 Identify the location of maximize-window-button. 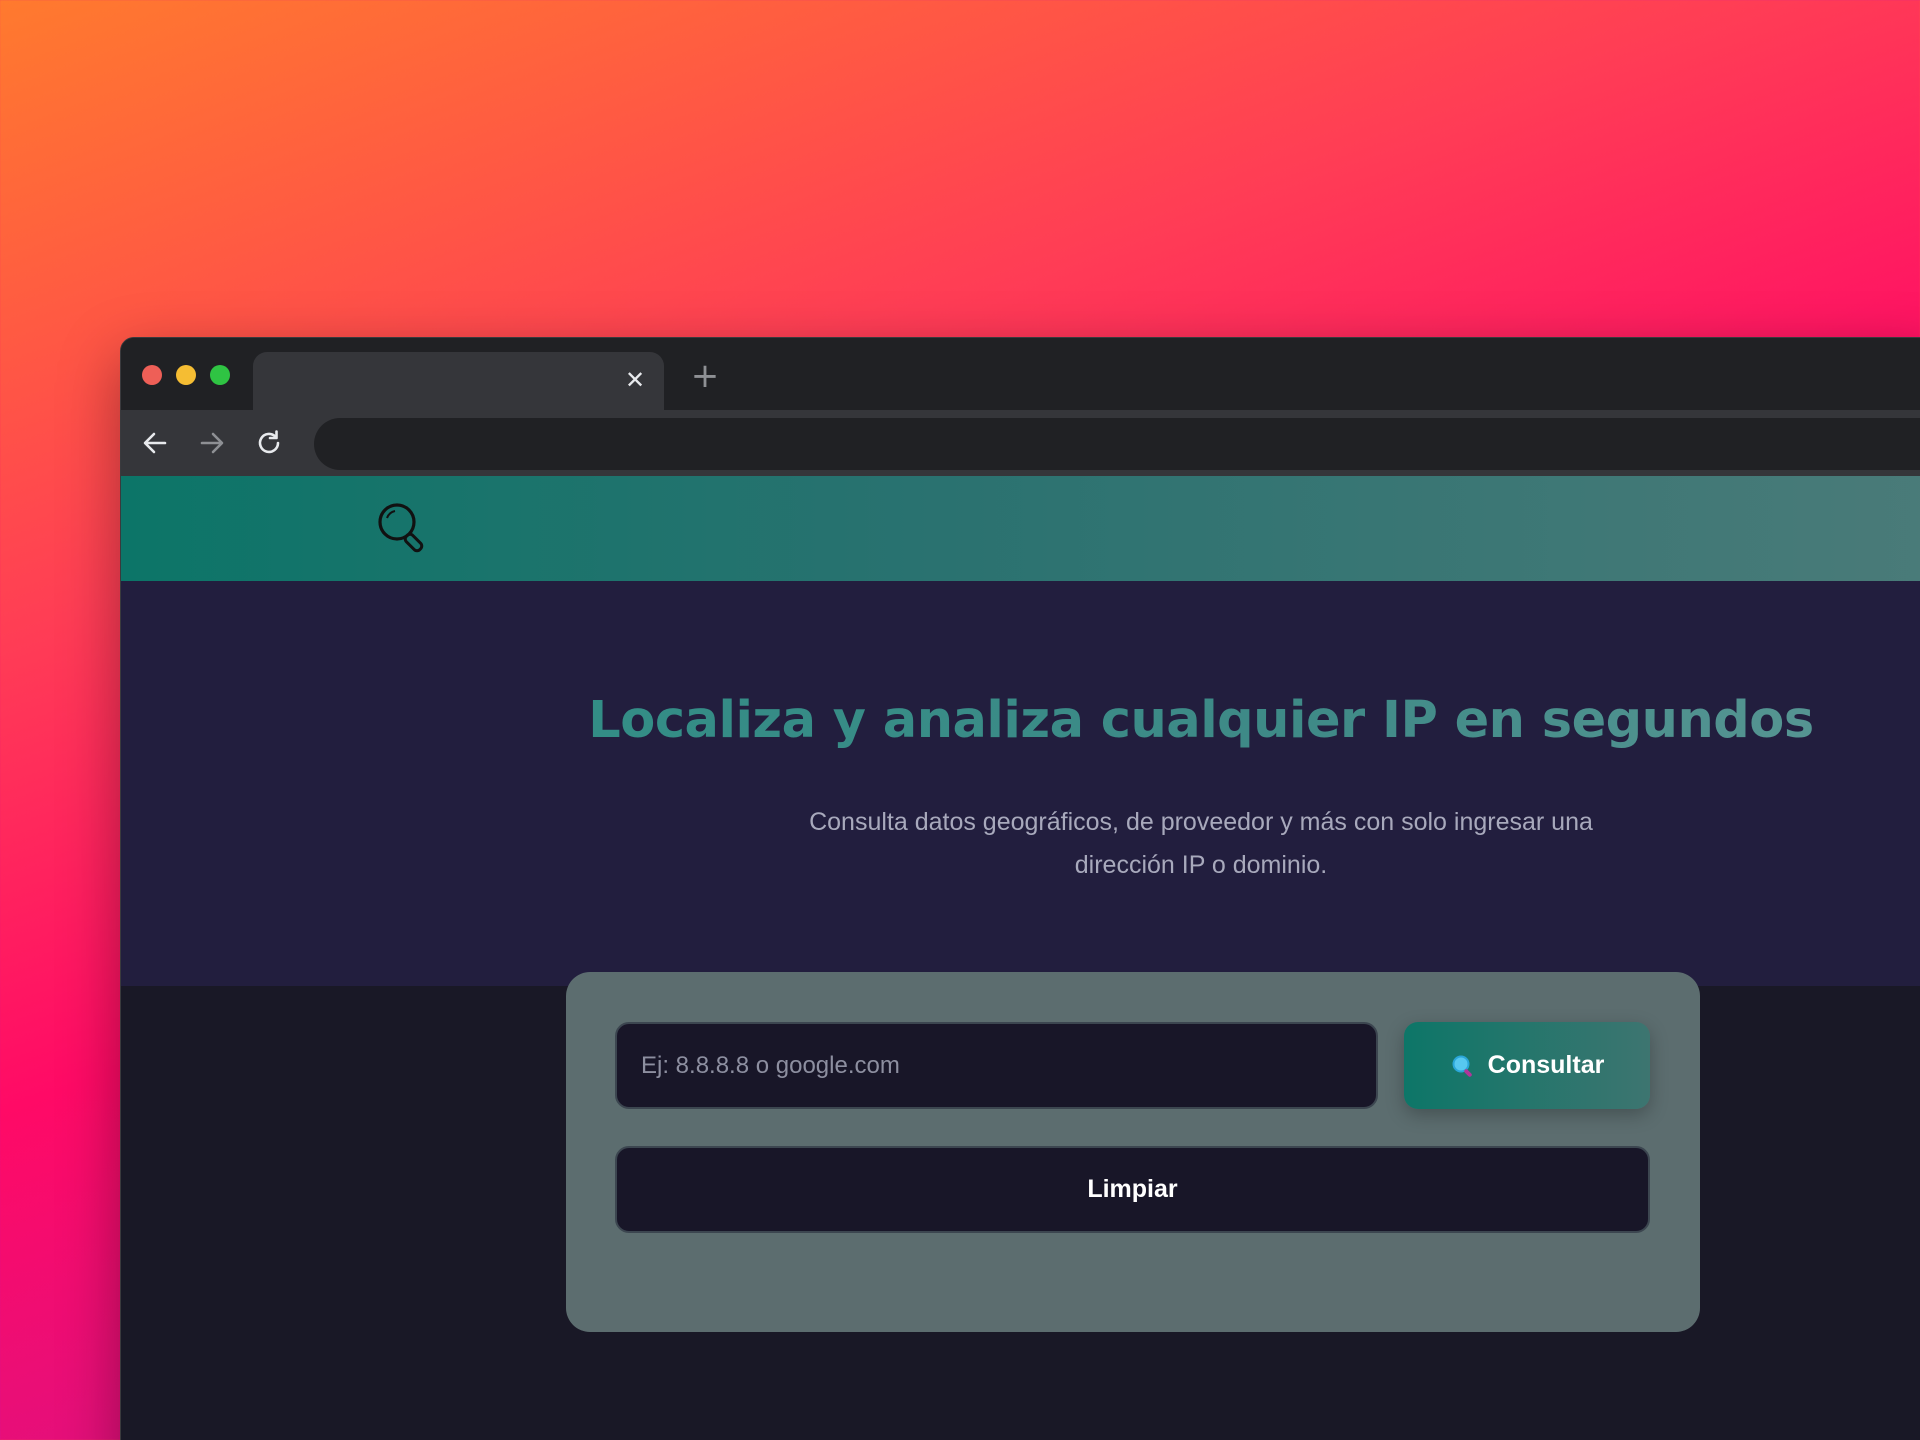
(220, 375).